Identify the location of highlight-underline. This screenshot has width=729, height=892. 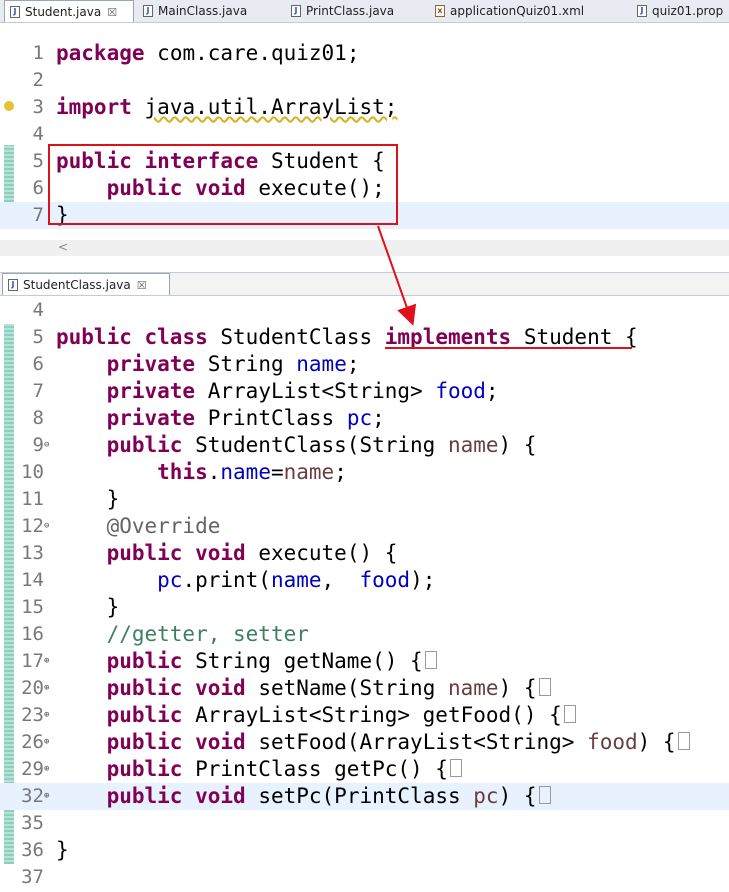
(508, 348).